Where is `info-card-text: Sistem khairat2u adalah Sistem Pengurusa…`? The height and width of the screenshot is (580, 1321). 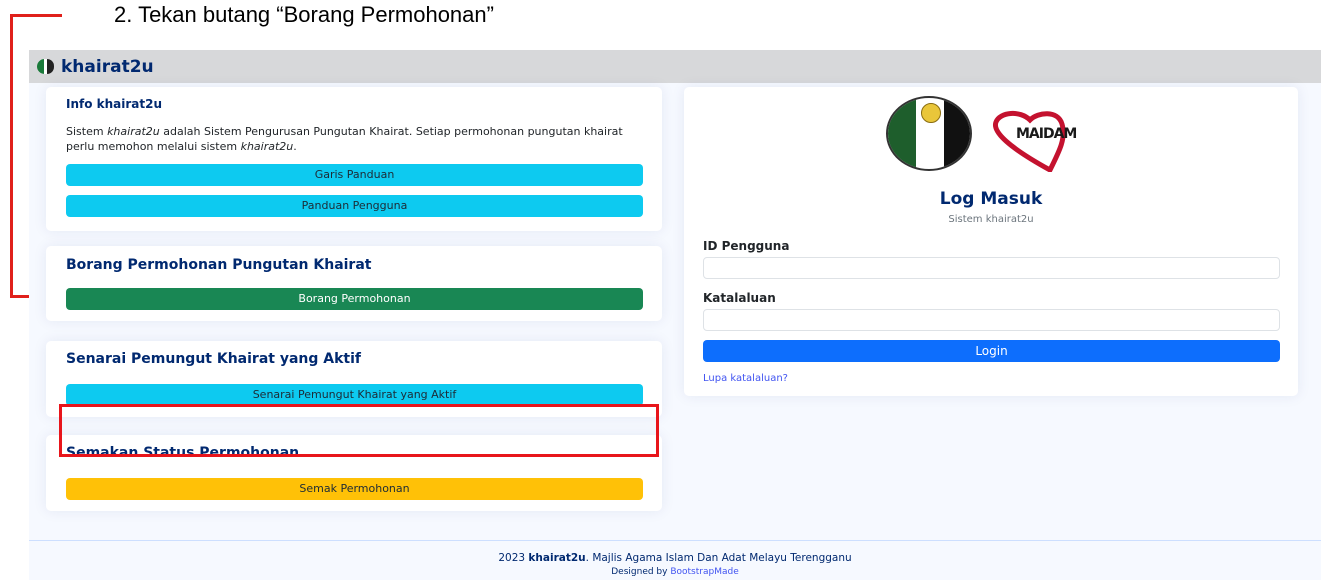 info-card-text: Sistem khairat2u adalah Sistem Pengurusa… is located at coordinates (344, 139).